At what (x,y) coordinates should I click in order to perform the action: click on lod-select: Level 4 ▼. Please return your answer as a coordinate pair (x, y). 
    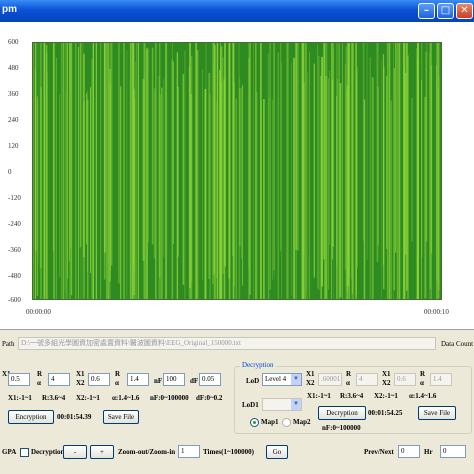
    Looking at the image, I should click on (282, 379).